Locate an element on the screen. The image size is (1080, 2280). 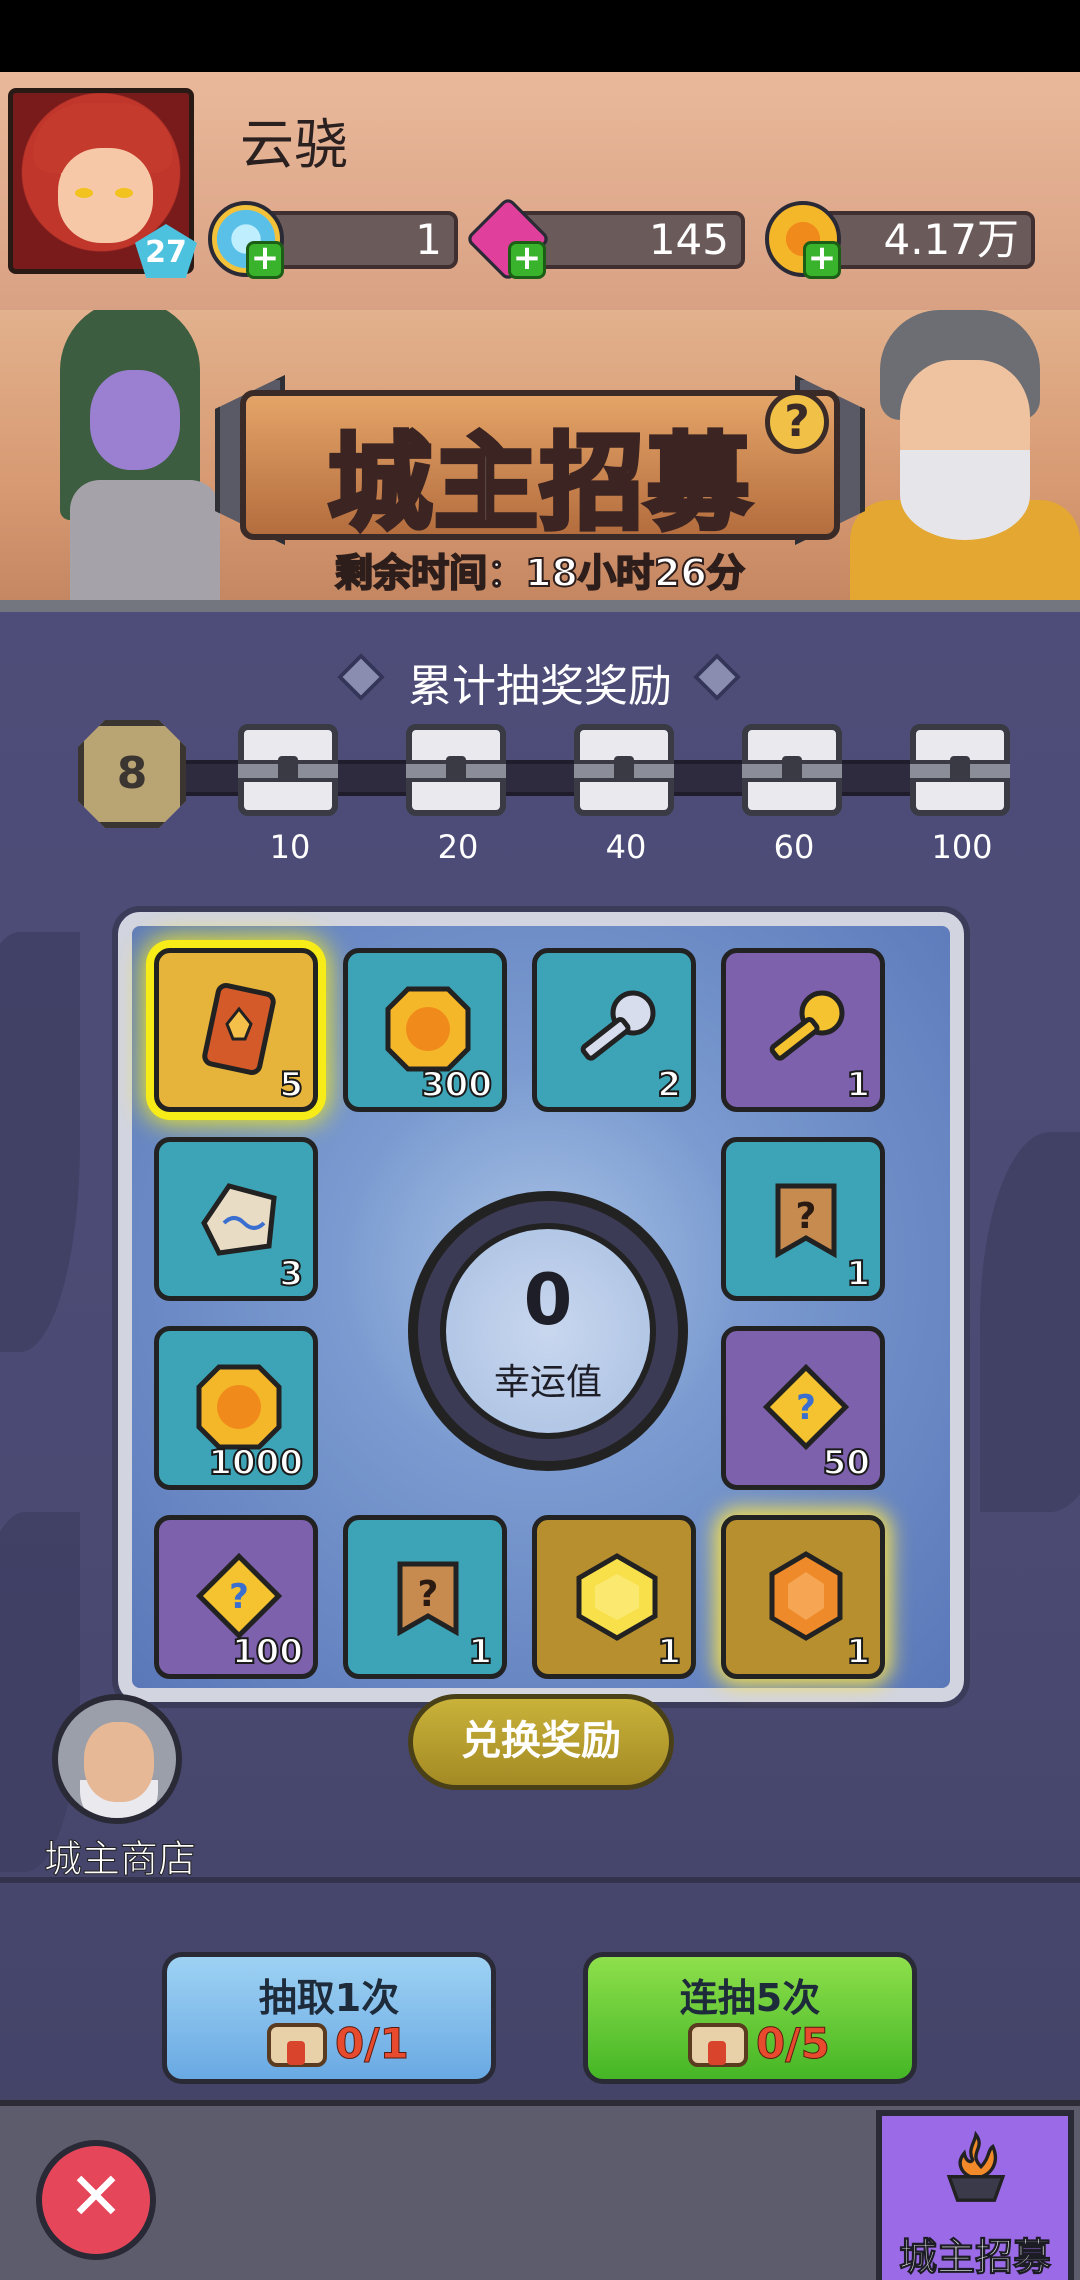
reward-count: 300 is located at coordinates (456, 1085).